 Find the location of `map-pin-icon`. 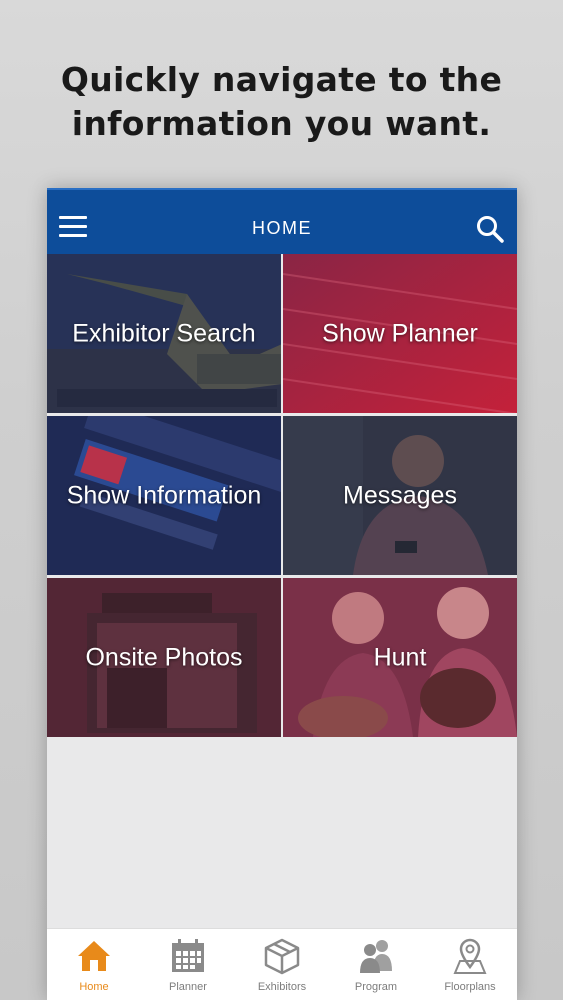

map-pin-icon is located at coordinates (470, 956).